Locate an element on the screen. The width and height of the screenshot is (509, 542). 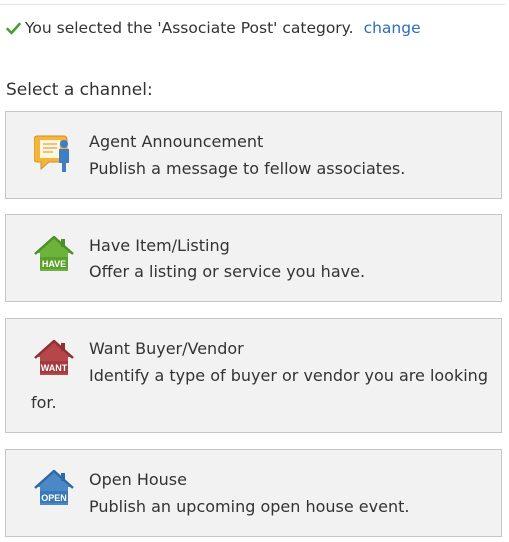
channel-prompt: Select a channel: is located at coordinates (79, 90).